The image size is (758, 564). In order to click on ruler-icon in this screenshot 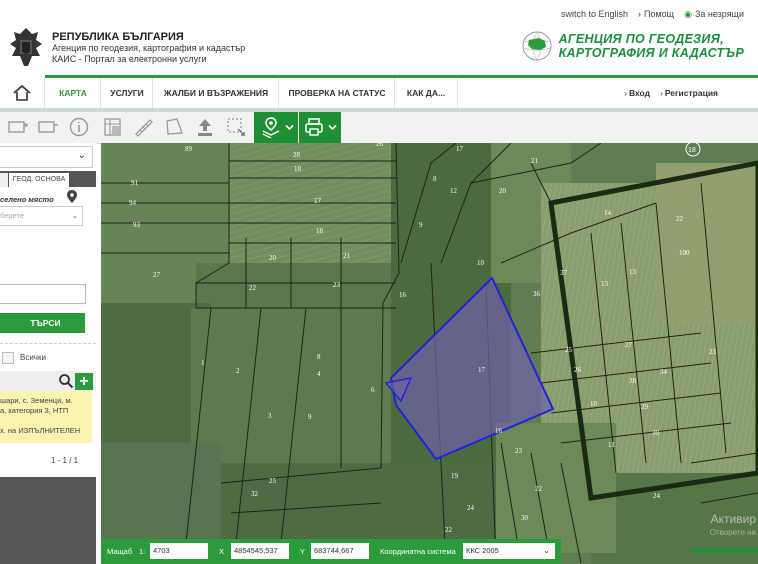, I will do `click(144, 128)`.